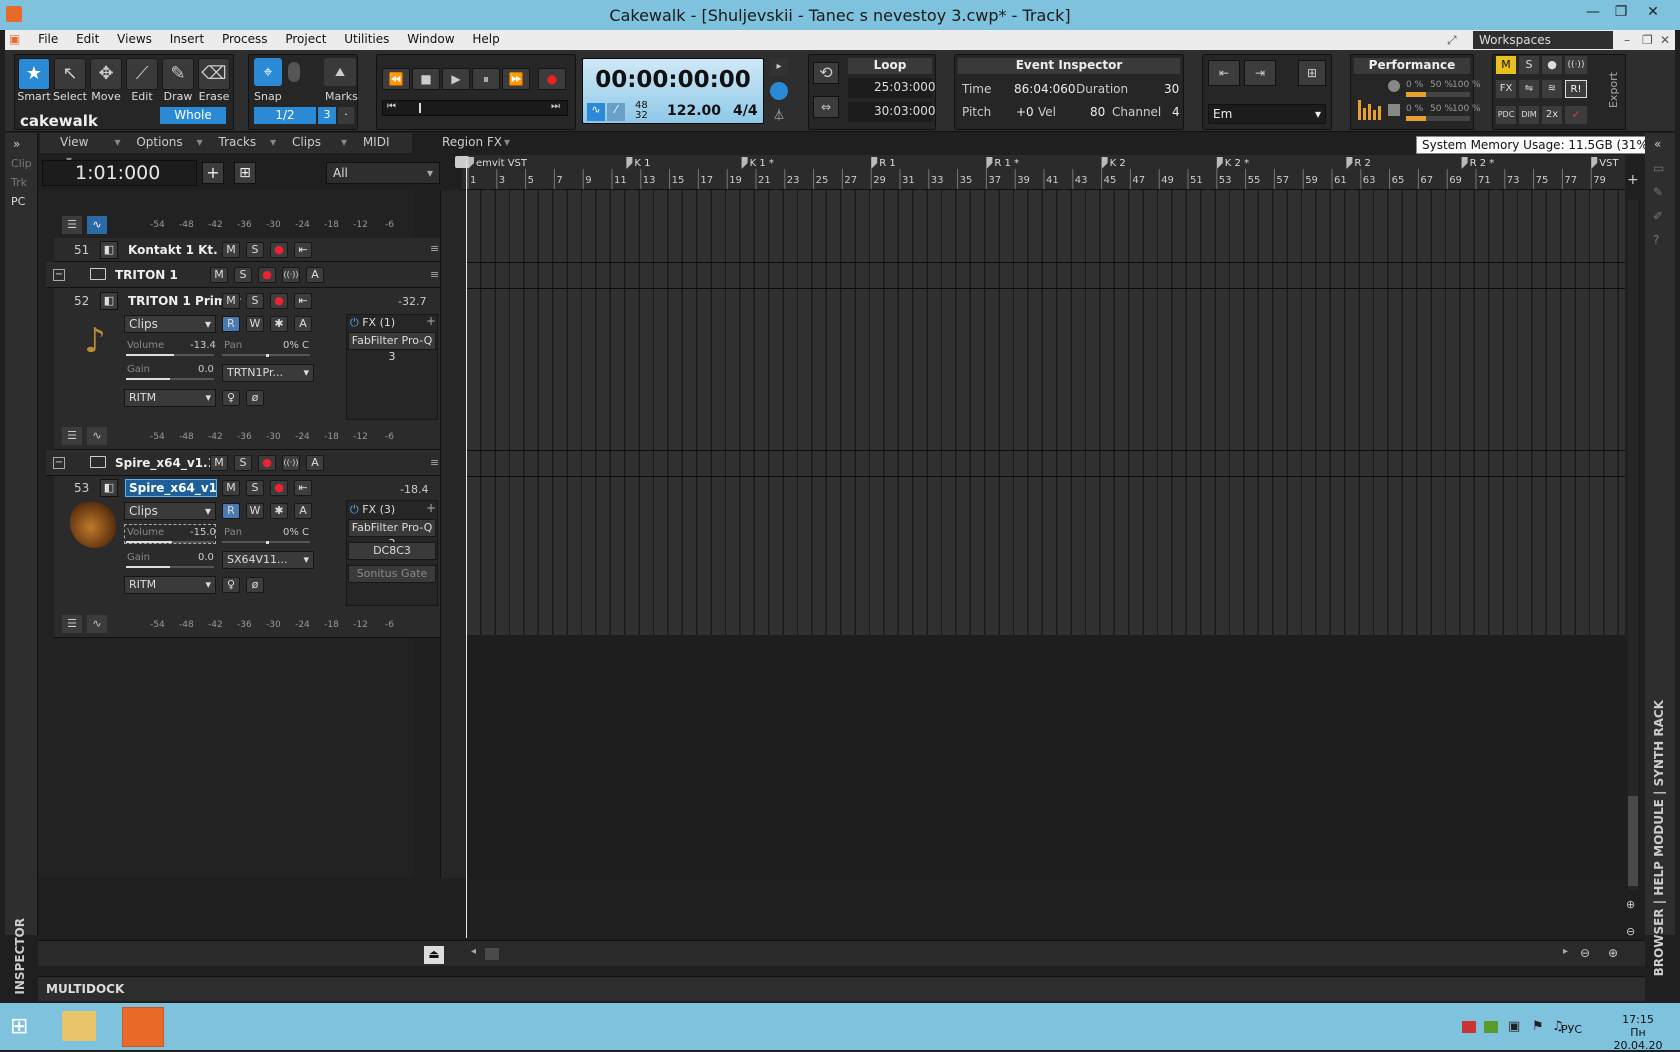  What do you see at coordinates (642, 163) in the screenshot?
I see `marker-label: K 1` at bounding box center [642, 163].